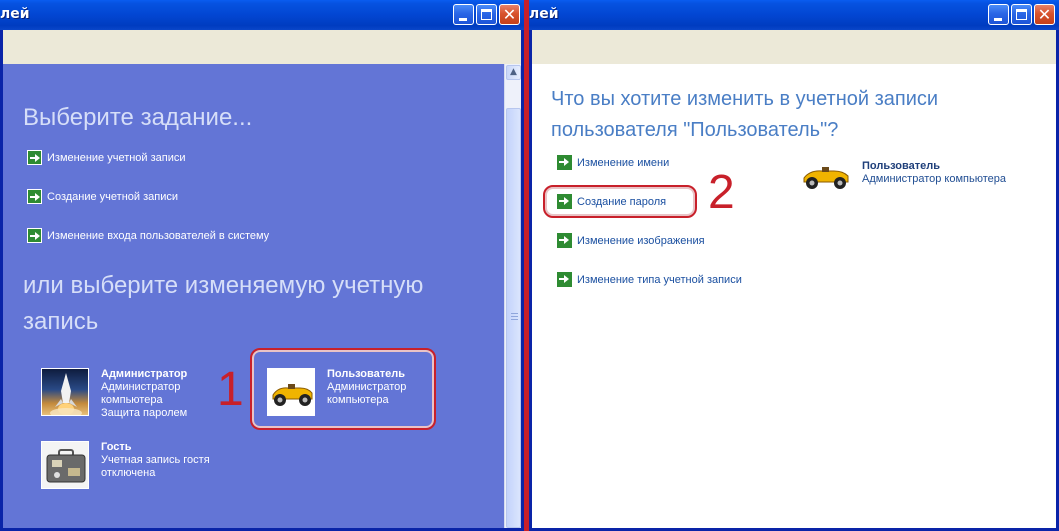 Image resolution: width=1059 pixels, height=531 pixels. Describe the element at coordinates (934, 179) in the screenshot. I see `user-role: Администратор компьютера` at that location.